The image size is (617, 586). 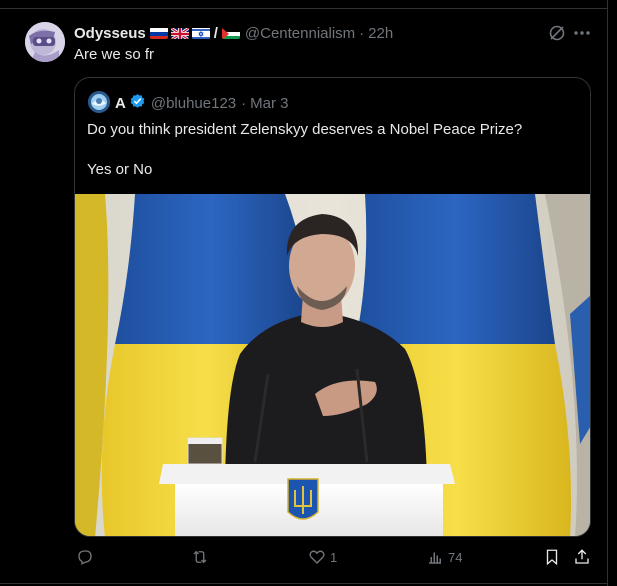 I want to click on name-flags: /, so click(x=194, y=33).